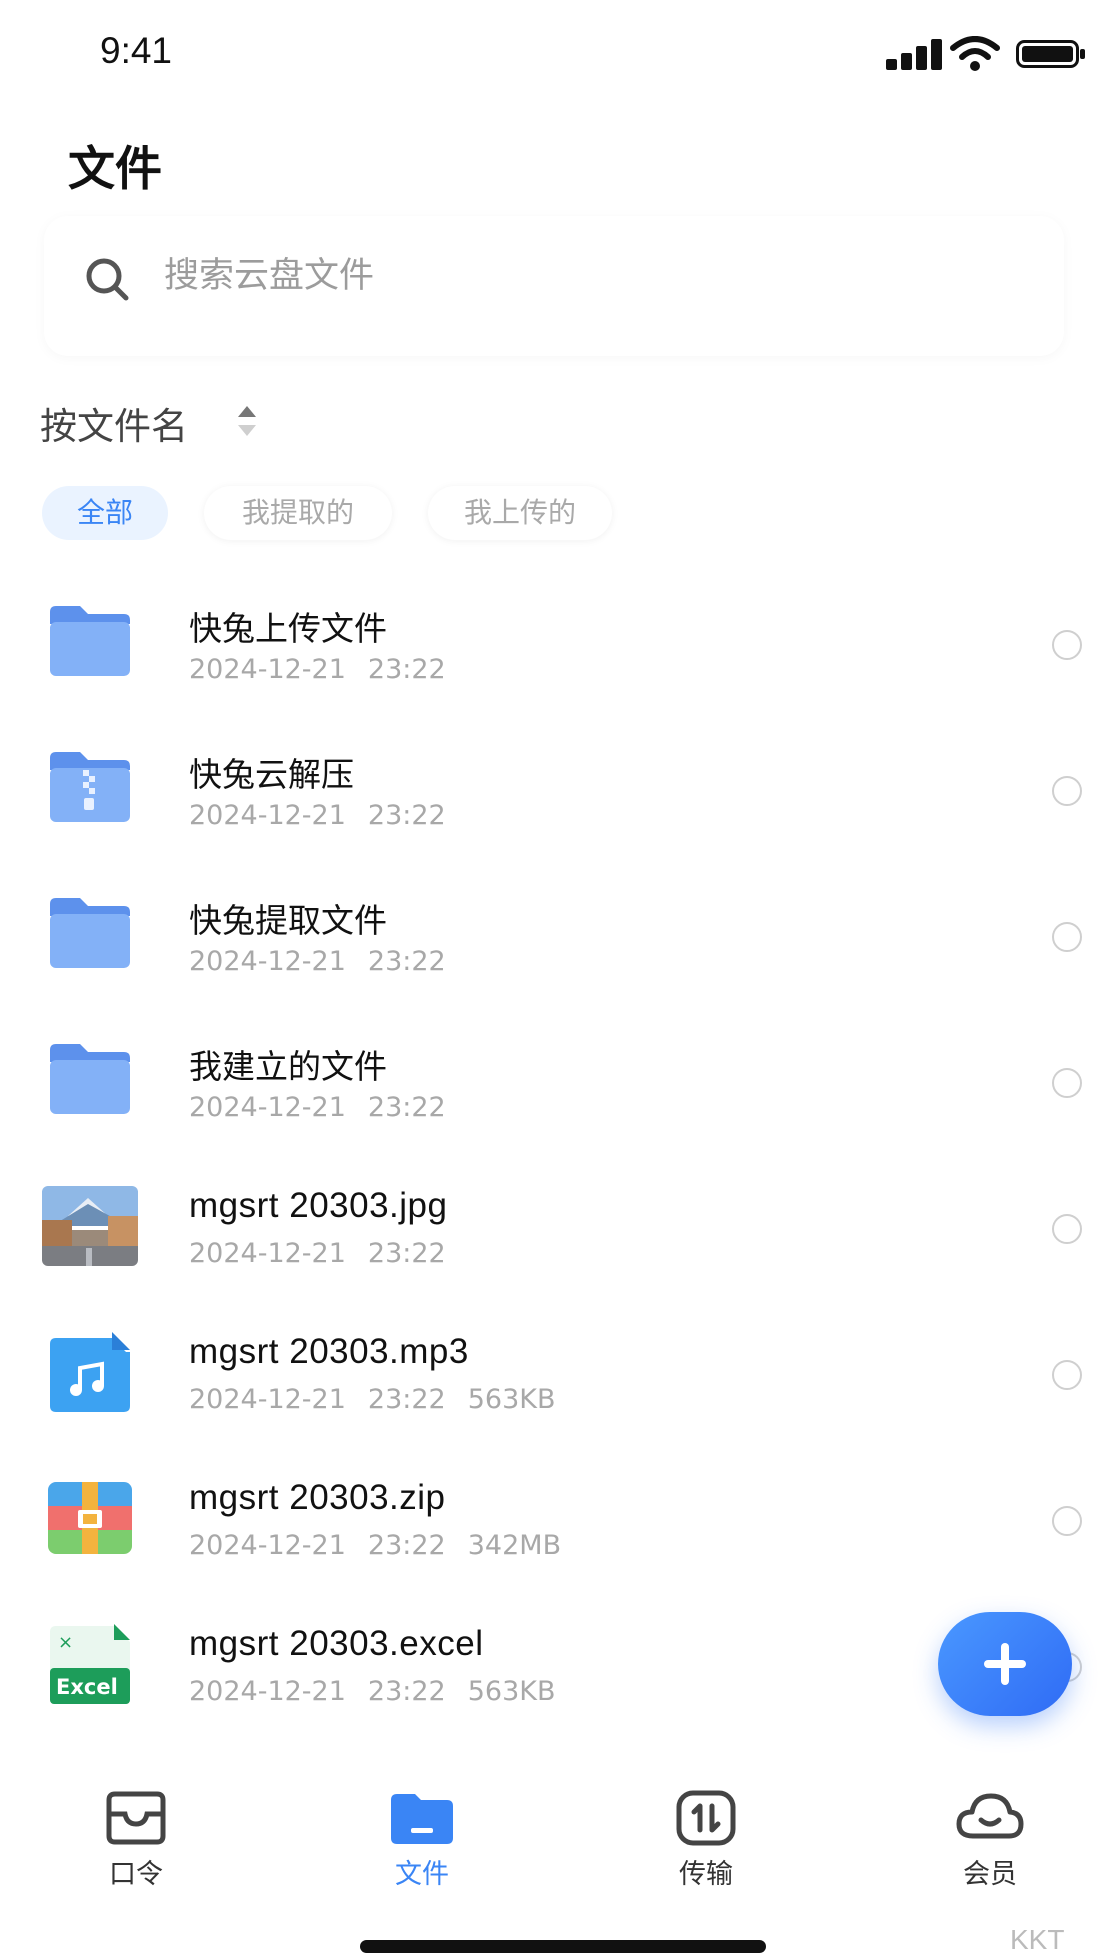  What do you see at coordinates (288, 1066) in the screenshot?
I see `file-name: 我建立的文件` at bounding box center [288, 1066].